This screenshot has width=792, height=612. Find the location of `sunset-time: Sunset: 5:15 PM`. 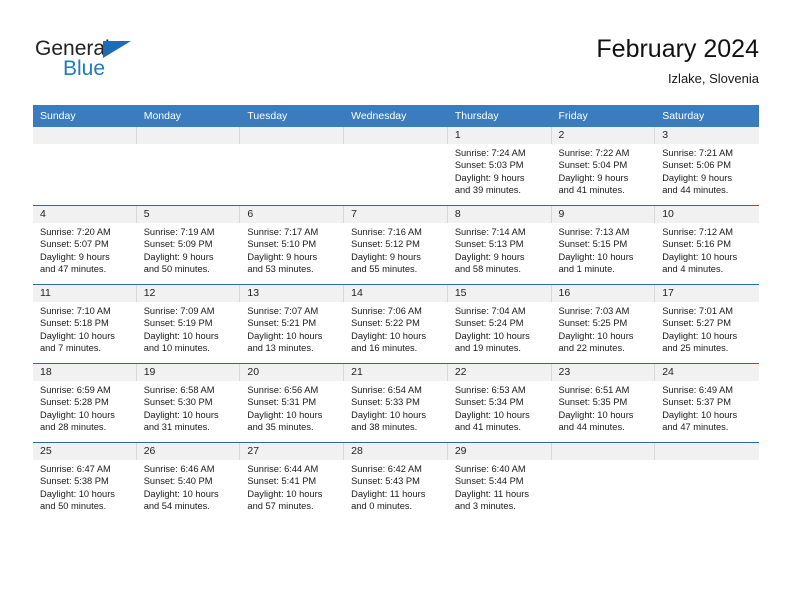

sunset-time: Sunset: 5:15 PM is located at coordinates (593, 244).